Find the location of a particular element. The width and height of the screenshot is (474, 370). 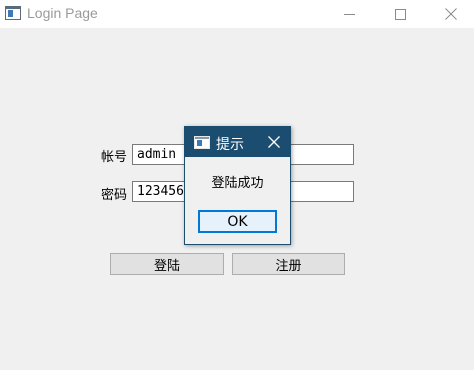

minimize-icon is located at coordinates (349, 14).